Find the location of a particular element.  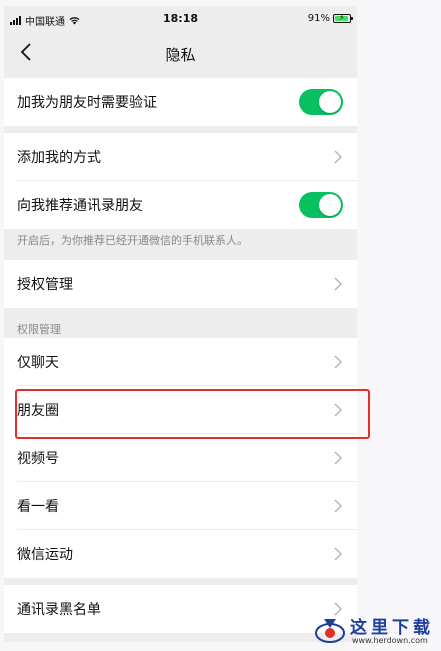

watermark: 这里下载 www.herdown.com is located at coordinates (376, 630).